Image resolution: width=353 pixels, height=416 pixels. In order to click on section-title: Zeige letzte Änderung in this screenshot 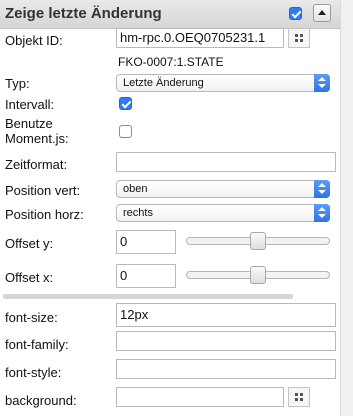, I will do `click(83, 13)`.